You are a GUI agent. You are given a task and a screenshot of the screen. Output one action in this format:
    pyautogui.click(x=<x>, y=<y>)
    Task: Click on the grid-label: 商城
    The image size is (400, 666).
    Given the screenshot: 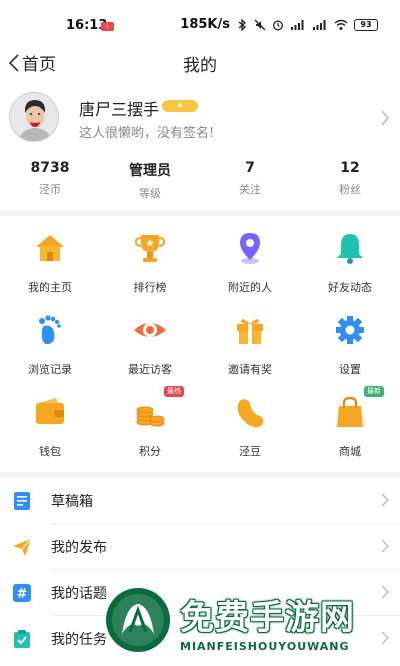 What is the action you would take?
    pyautogui.click(x=350, y=451)
    